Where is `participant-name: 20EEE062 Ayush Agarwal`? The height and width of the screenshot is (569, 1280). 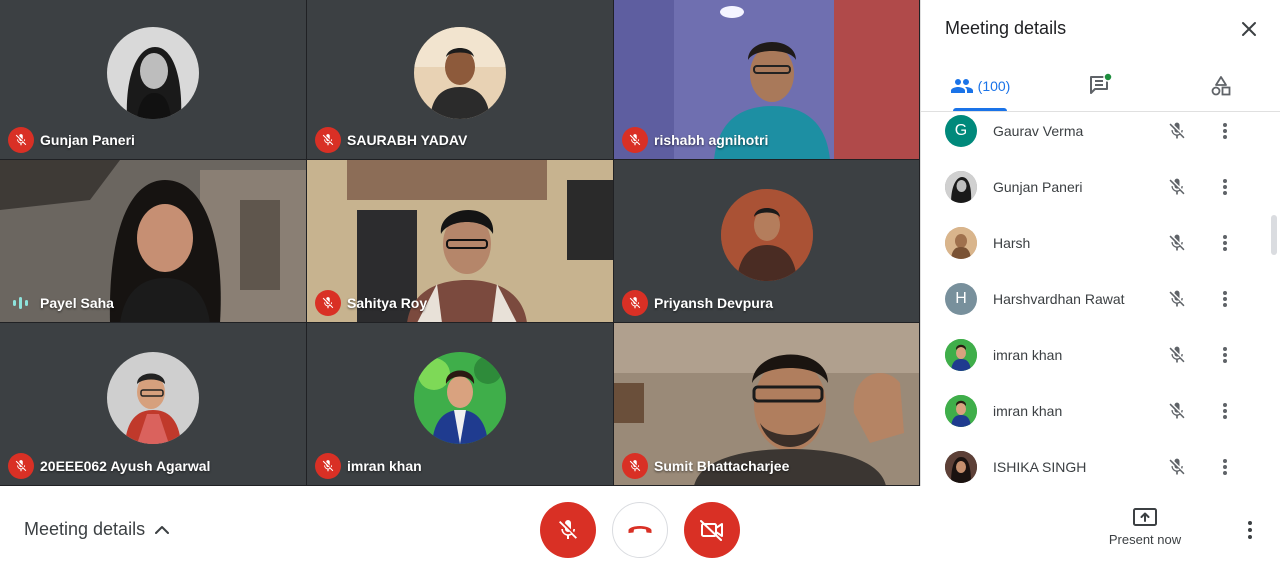 participant-name: 20EEE062 Ayush Agarwal is located at coordinates (125, 466).